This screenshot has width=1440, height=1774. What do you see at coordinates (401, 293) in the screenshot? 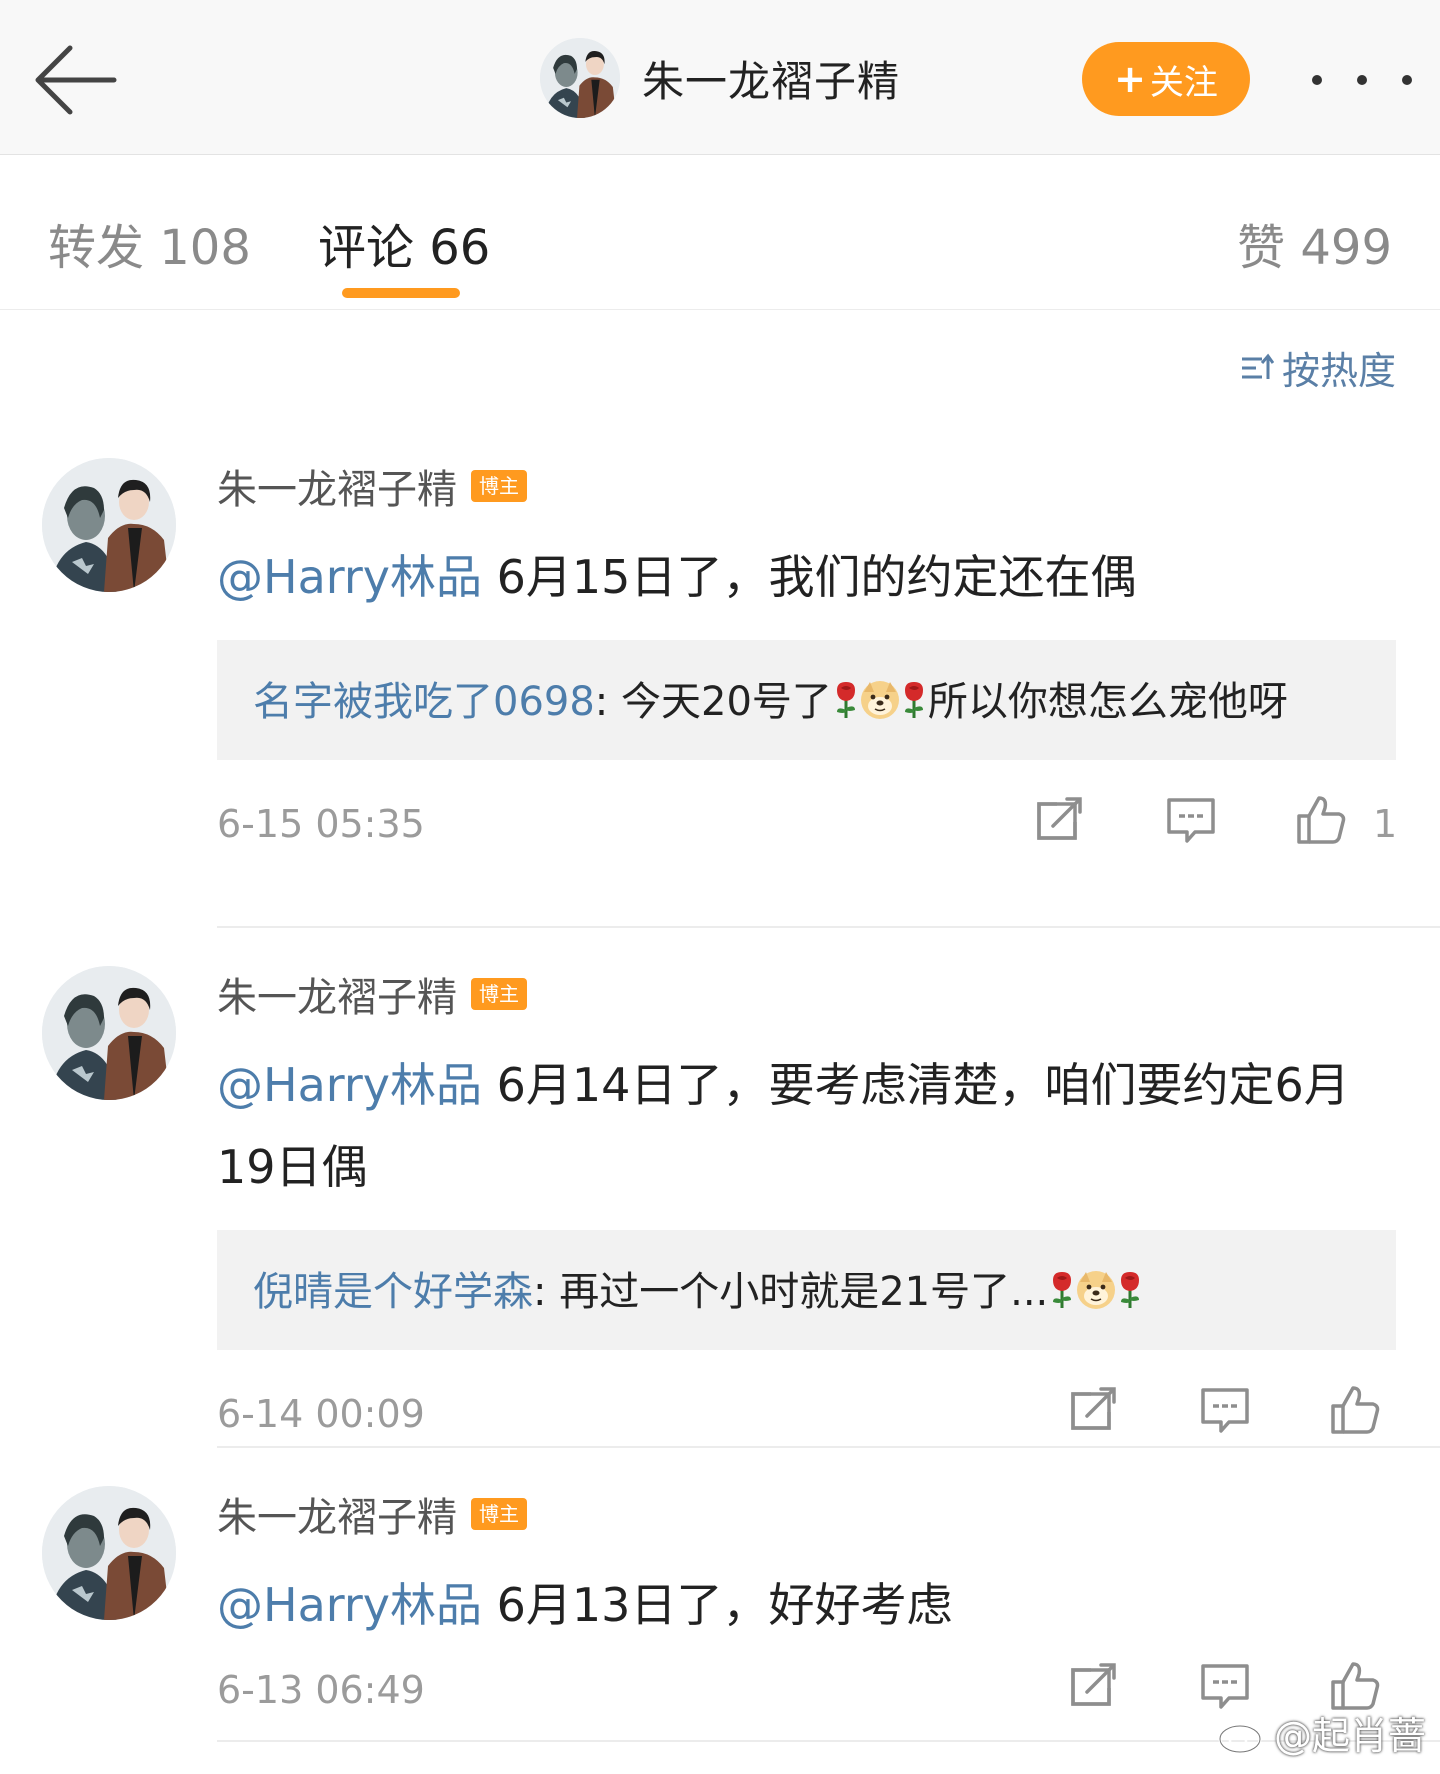
I see `tab-active-indicator` at bounding box center [401, 293].